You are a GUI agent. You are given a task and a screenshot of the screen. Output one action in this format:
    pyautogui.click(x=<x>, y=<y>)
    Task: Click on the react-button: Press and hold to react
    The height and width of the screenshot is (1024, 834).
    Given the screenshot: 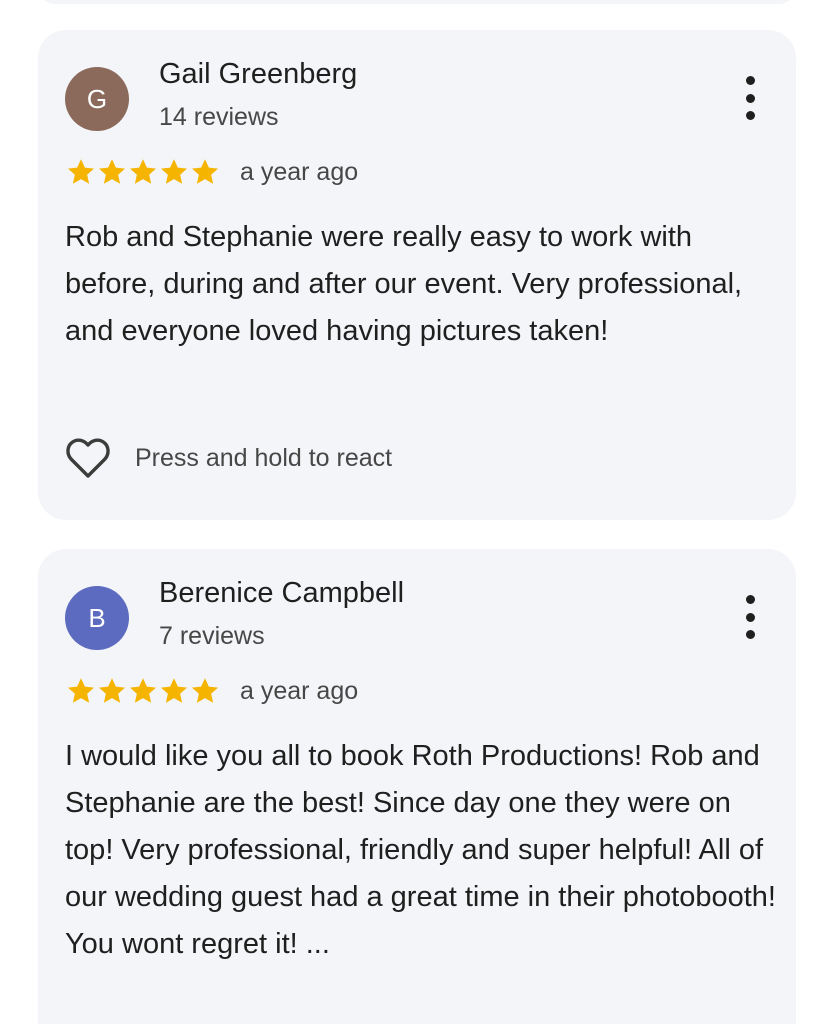 What is the action you would take?
    pyautogui.click(x=228, y=458)
    